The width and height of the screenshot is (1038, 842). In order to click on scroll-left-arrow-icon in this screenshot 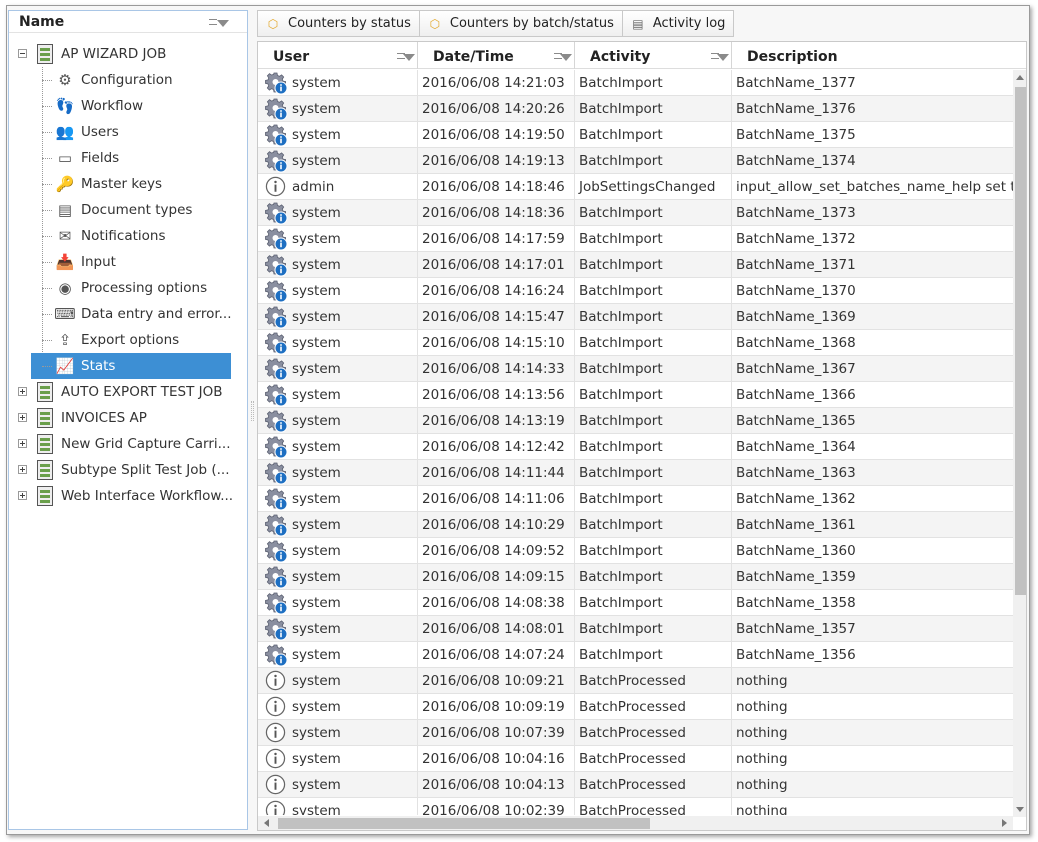, I will do `click(266, 823)`.